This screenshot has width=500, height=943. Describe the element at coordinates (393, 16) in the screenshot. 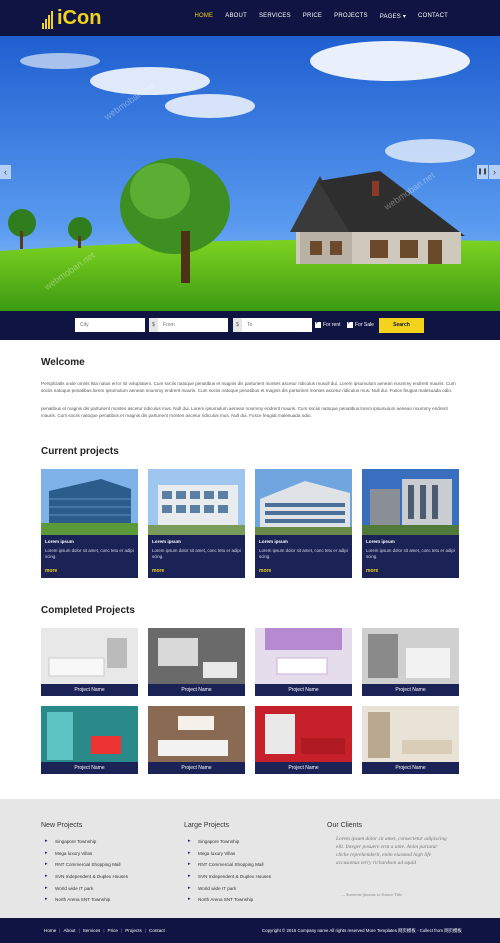

I see `nav-pages: PAGES ▾` at that location.